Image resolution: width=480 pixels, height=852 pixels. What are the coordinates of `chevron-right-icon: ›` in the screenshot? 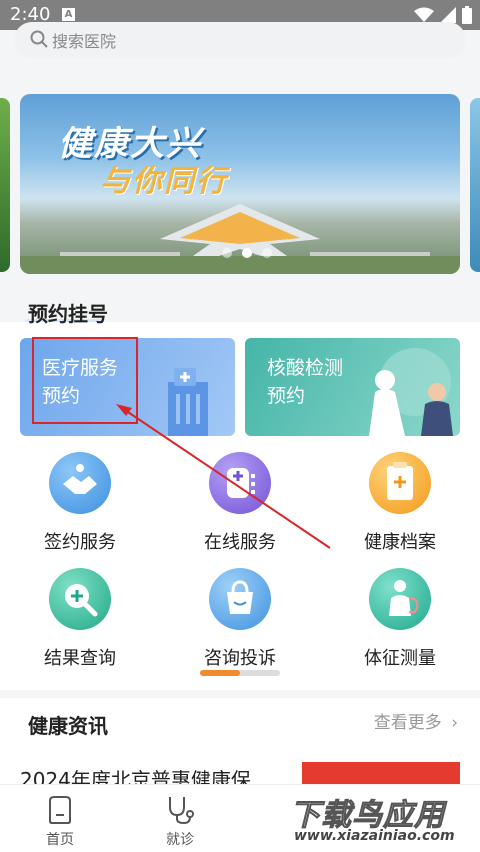 It's located at (454, 723).